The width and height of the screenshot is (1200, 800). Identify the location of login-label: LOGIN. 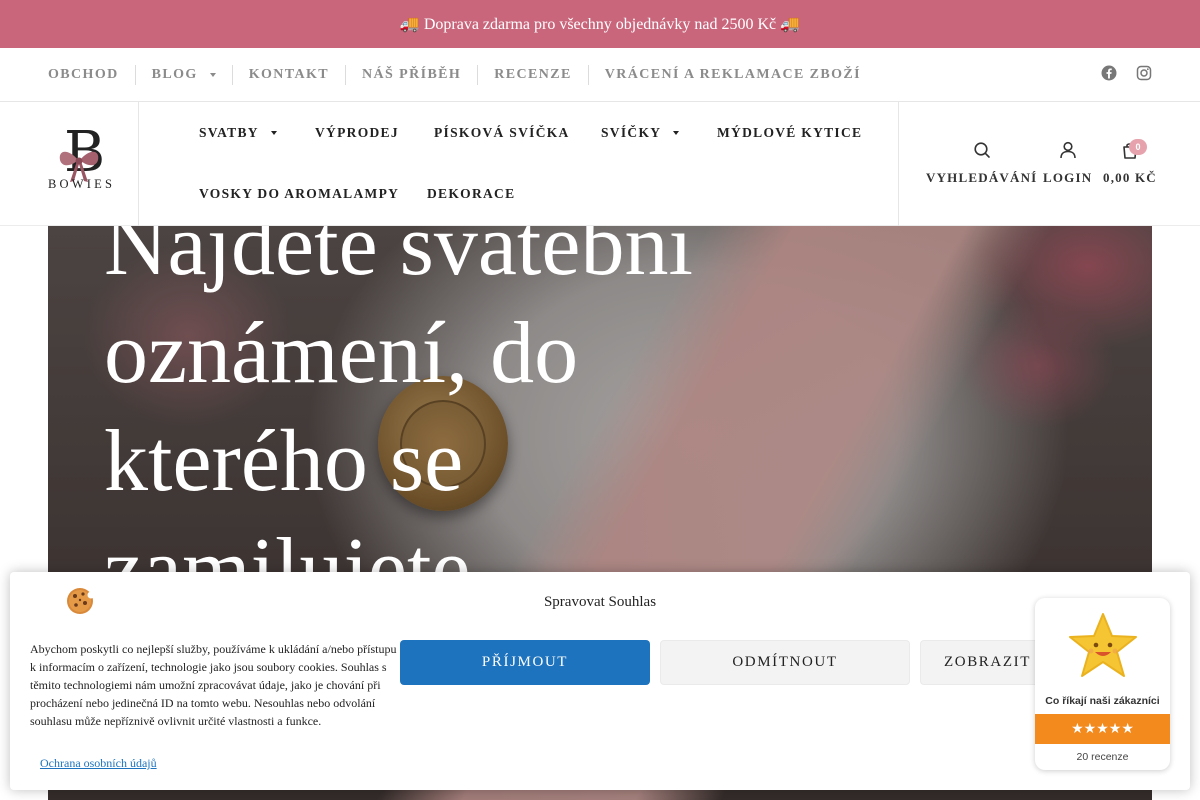
(1068, 177).